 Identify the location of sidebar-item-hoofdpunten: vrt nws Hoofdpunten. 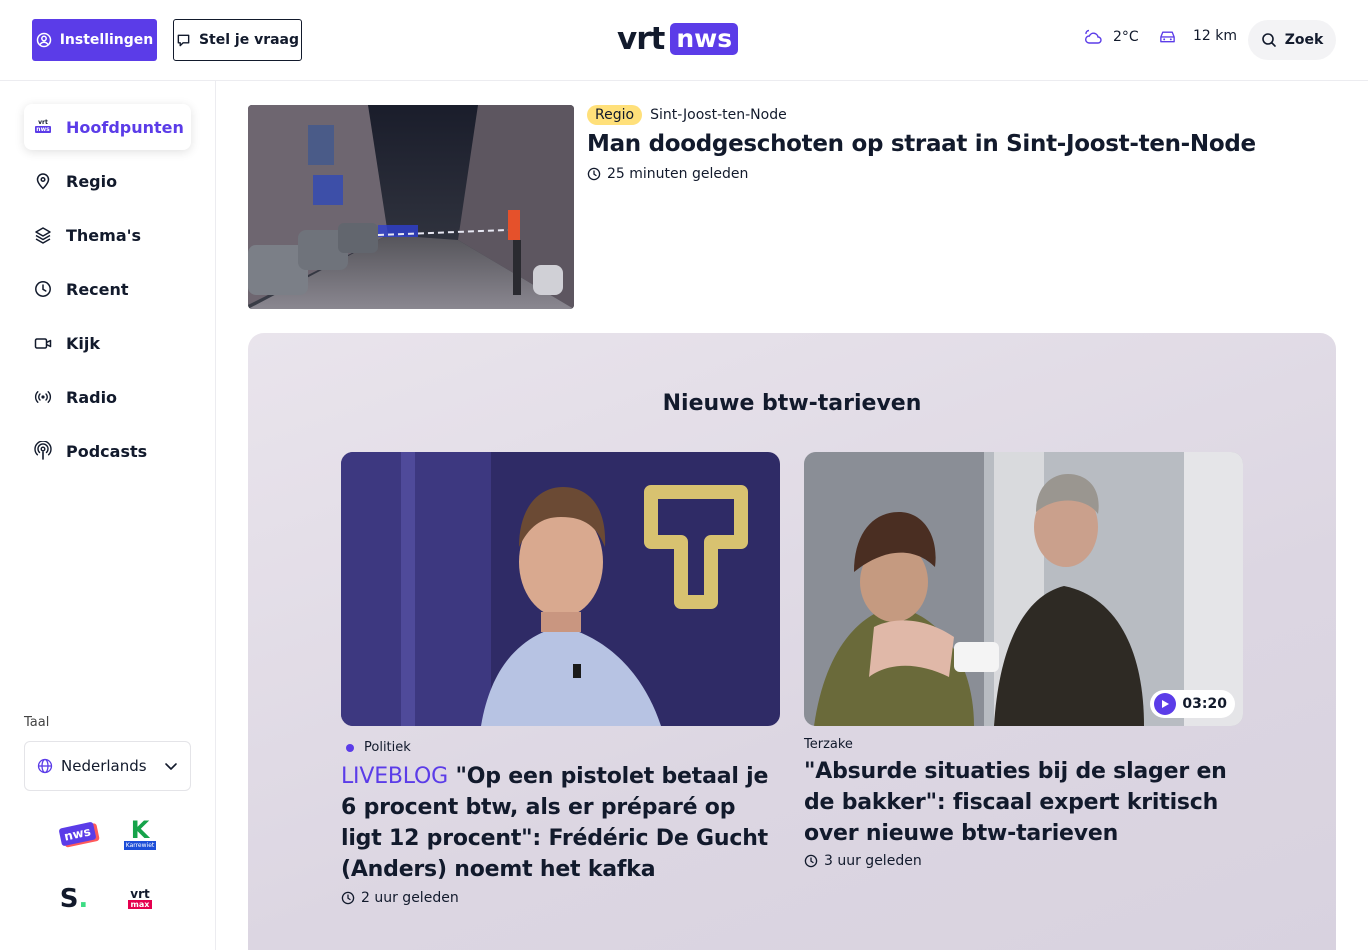
(107, 127).